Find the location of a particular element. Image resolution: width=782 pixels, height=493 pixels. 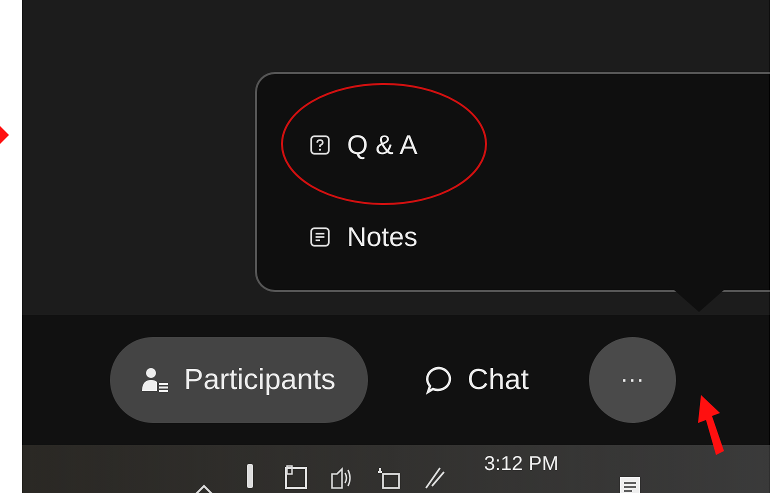

people-list-icon is located at coordinates (155, 380).